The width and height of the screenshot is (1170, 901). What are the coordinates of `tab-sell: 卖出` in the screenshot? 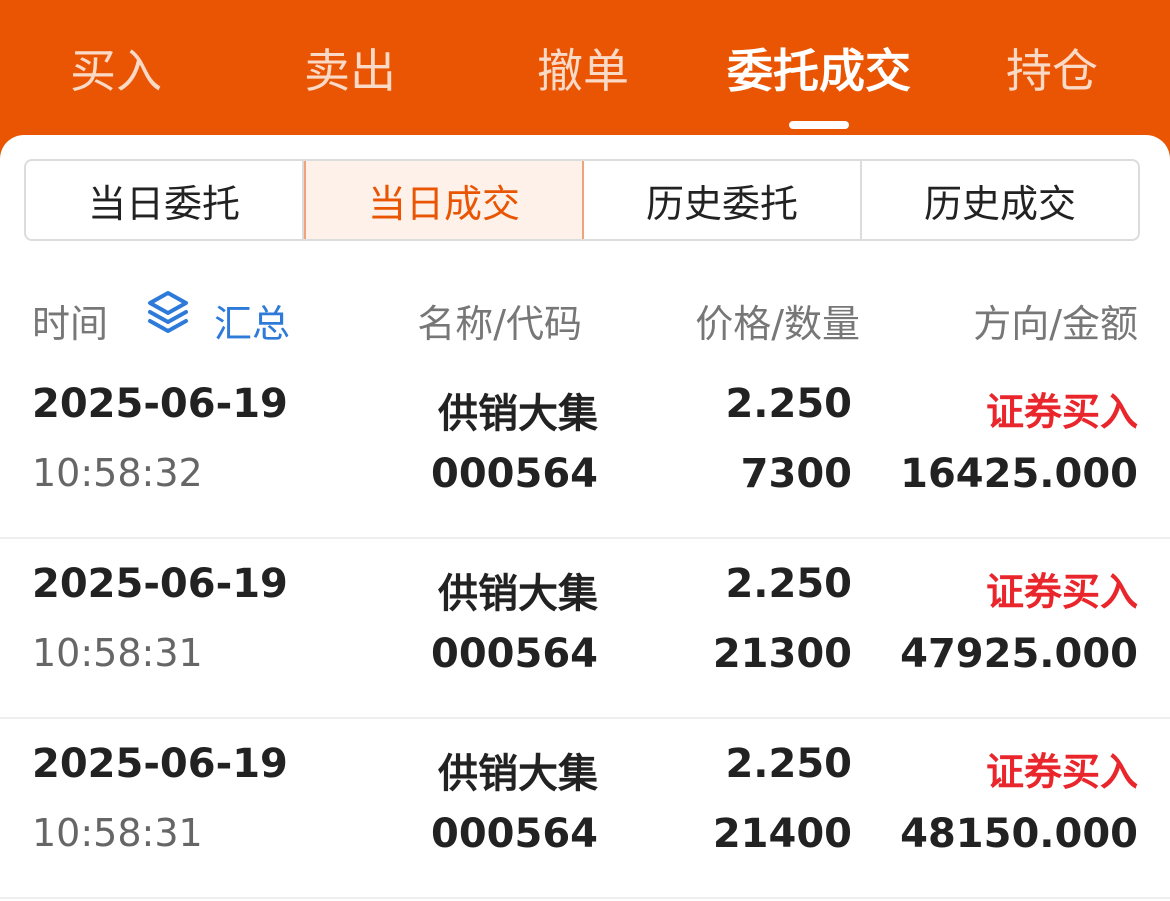 It's located at (350, 71).